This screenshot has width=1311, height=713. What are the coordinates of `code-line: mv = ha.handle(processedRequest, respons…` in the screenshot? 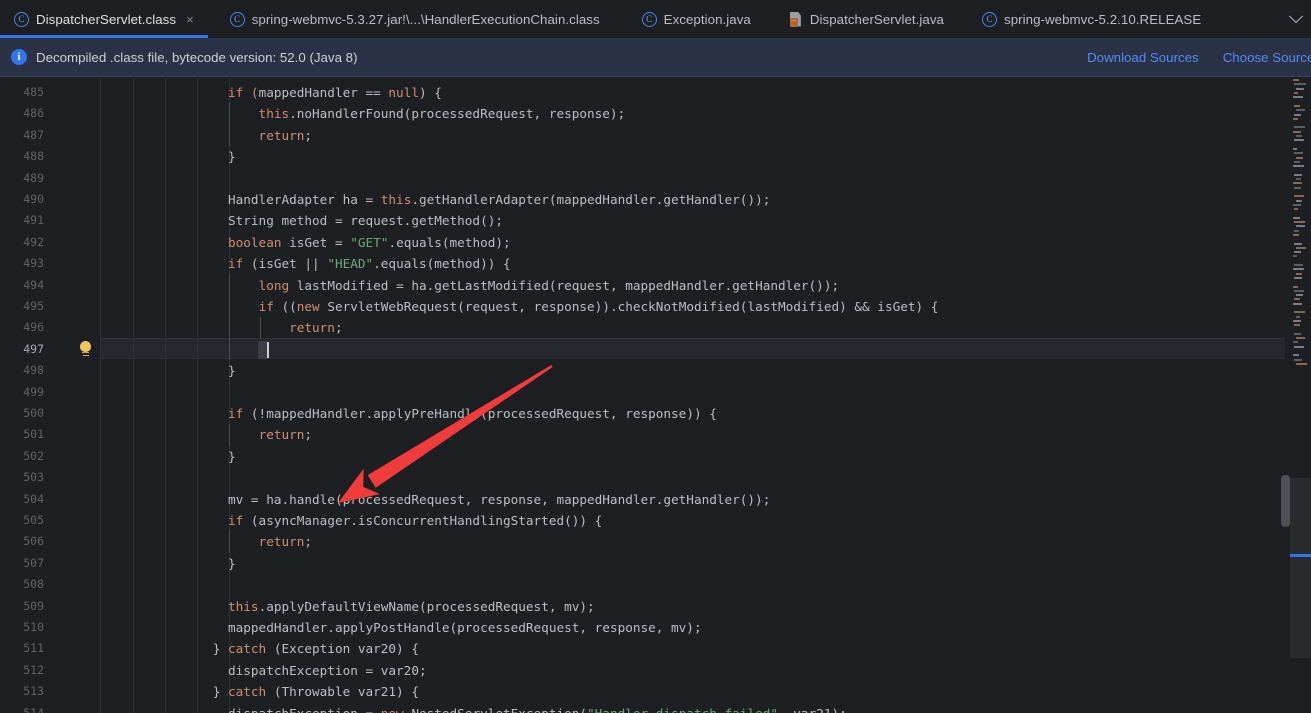 It's located at (499, 499).